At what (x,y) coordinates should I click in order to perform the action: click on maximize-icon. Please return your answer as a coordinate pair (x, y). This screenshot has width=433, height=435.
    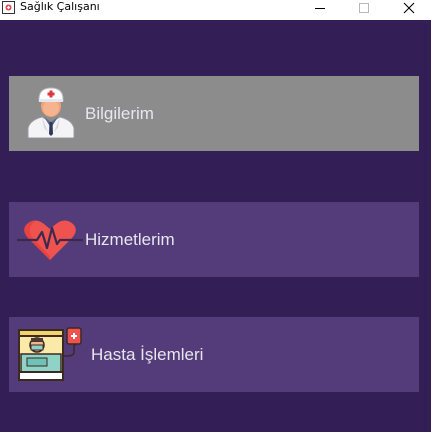
    Looking at the image, I should click on (364, 7).